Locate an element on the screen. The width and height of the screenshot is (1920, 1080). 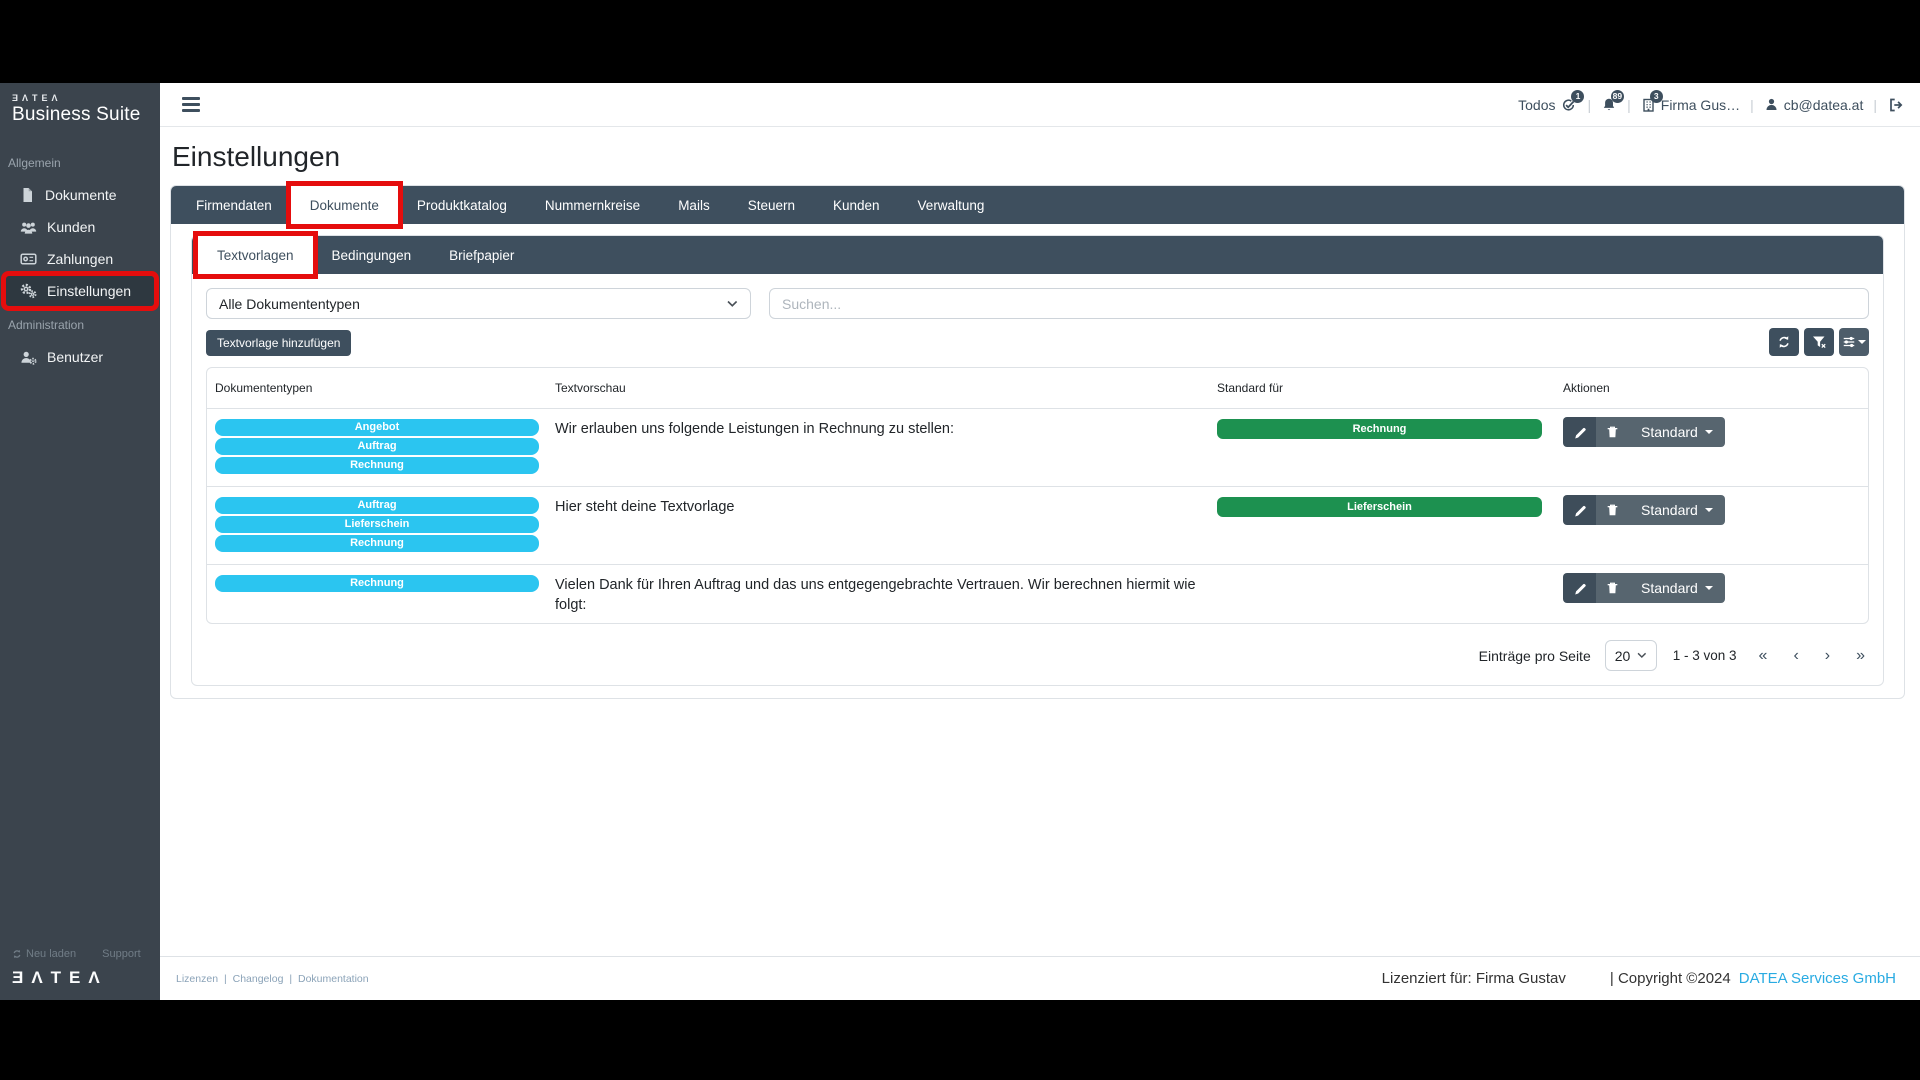
preview-text: Hier steht deine Textvorlage is located at coordinates (645, 507).